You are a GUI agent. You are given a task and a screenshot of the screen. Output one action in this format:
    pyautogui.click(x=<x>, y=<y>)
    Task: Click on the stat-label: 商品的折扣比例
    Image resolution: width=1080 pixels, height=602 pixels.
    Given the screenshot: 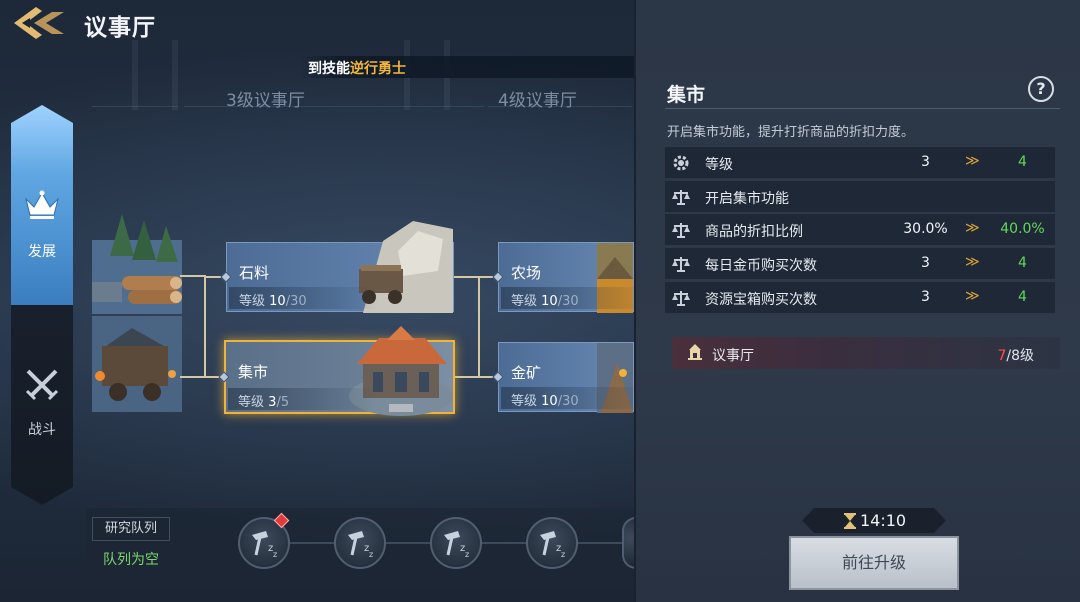 What is the action you would take?
    pyautogui.click(x=754, y=232)
    